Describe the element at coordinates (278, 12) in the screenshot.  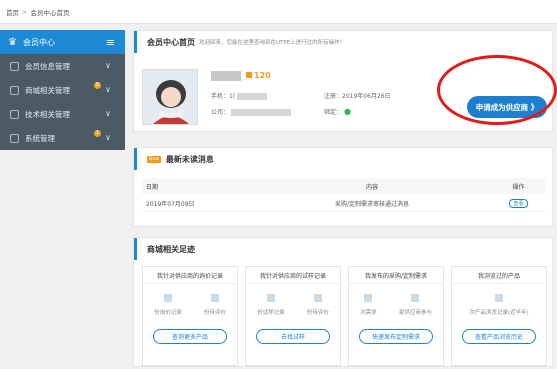
I see `breadcrumb: 首页 > 会员中心首页` at that location.